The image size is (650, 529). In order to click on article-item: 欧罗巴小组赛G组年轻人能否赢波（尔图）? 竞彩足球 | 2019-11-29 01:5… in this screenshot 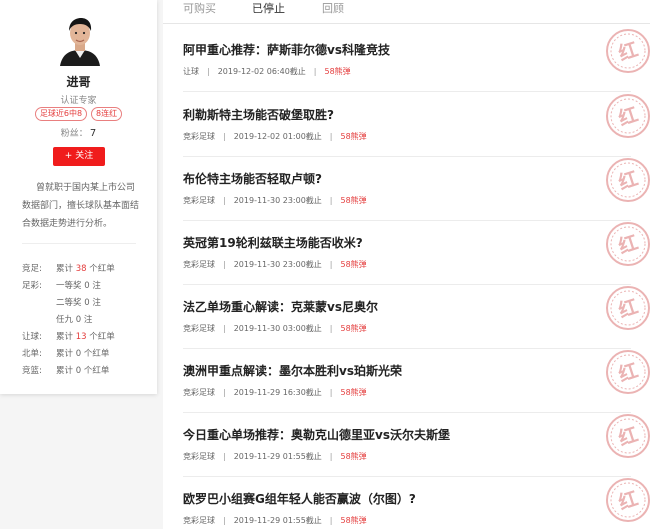, I will do `click(416, 503)`.